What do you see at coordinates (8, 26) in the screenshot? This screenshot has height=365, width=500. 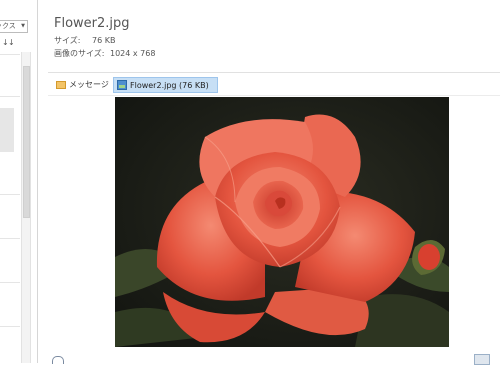 I see `sort-dropdown-label: ックス` at bounding box center [8, 26].